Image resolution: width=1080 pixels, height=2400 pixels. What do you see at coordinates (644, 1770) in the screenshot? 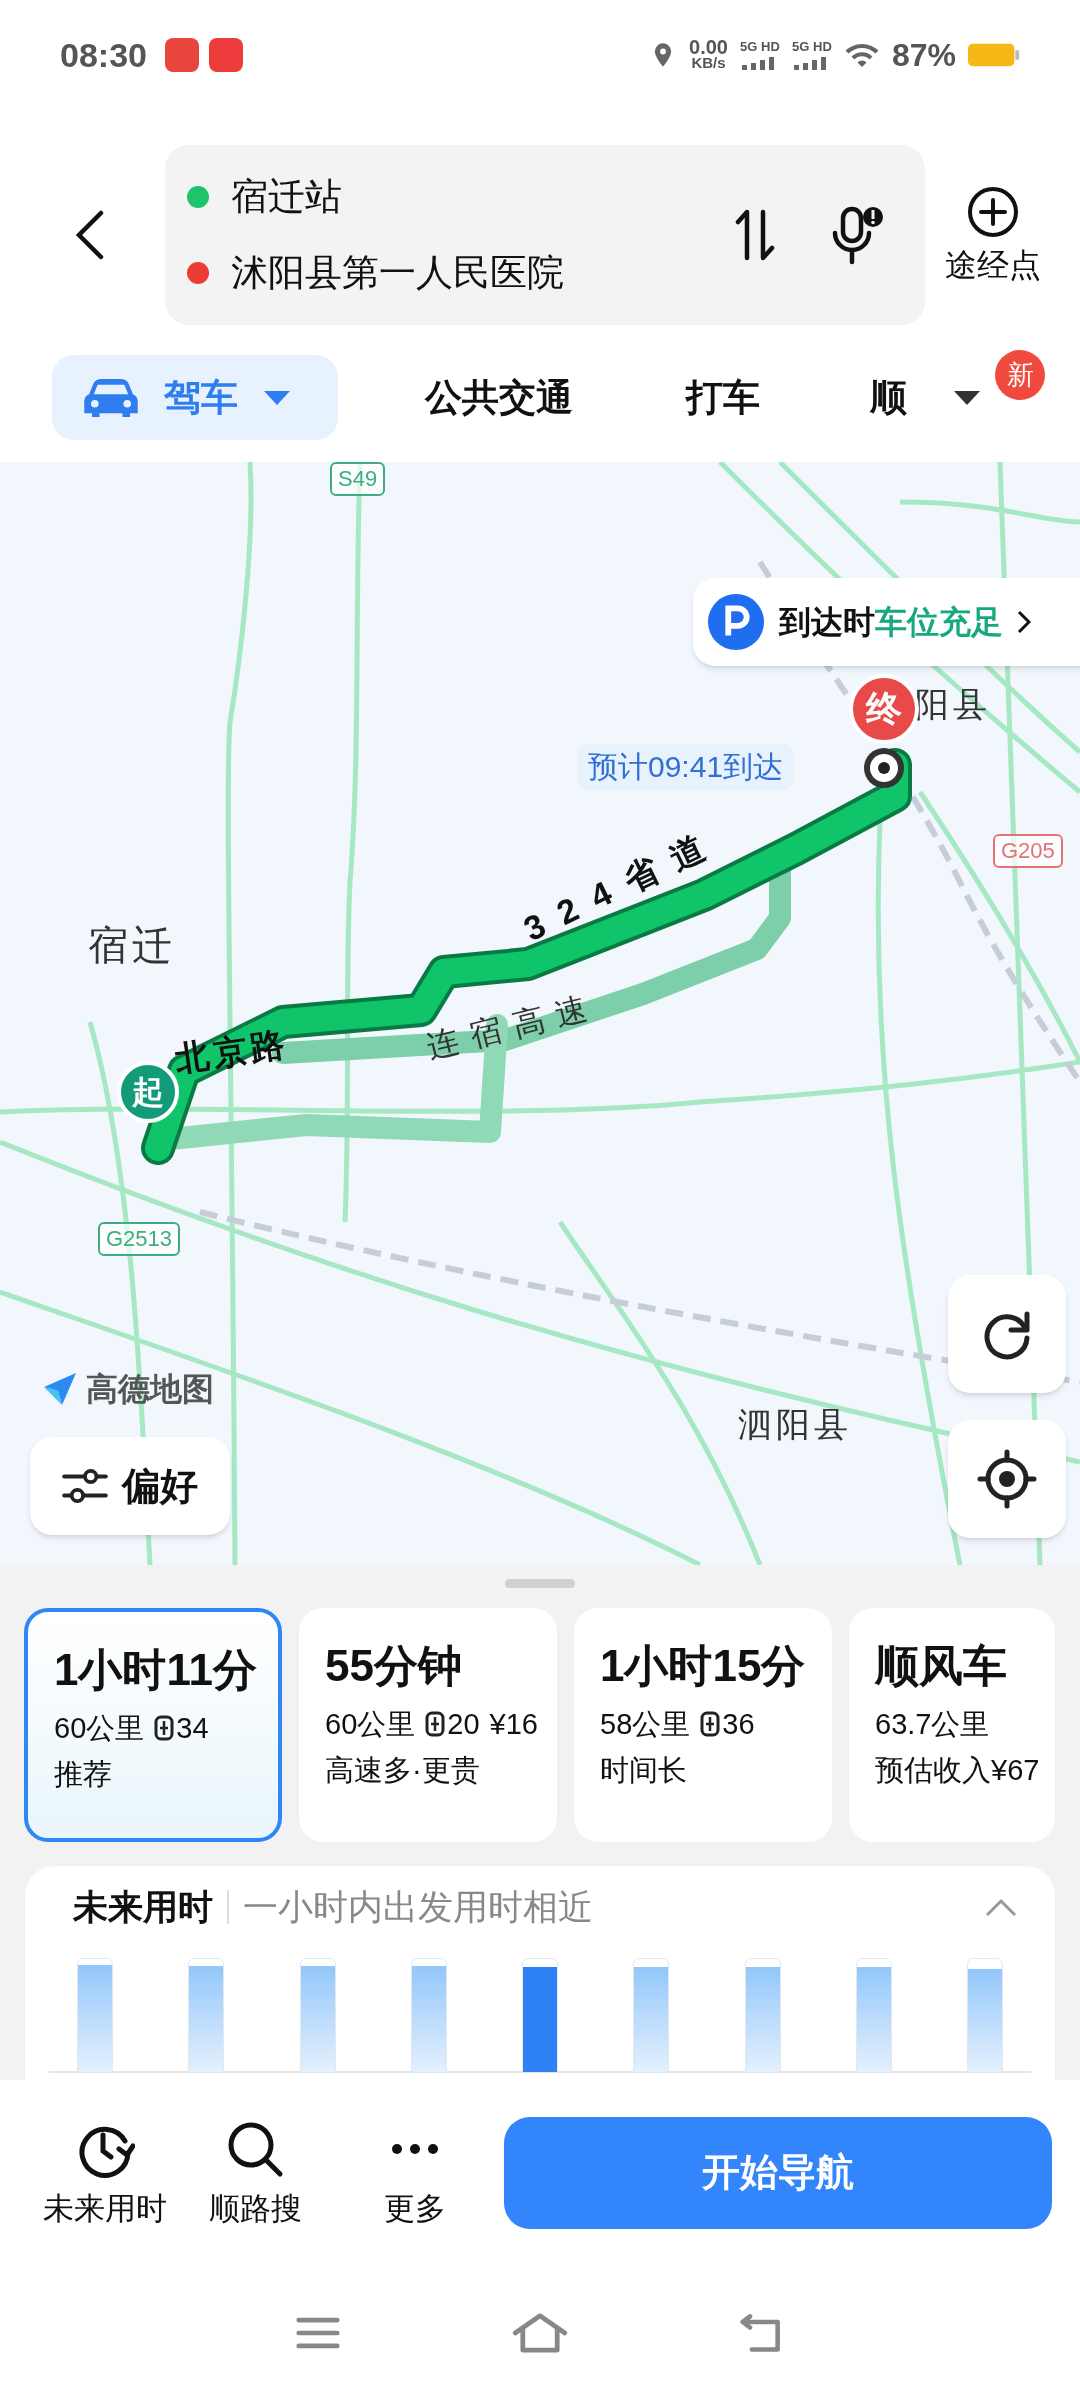
I see `route-note: 时间长` at bounding box center [644, 1770].